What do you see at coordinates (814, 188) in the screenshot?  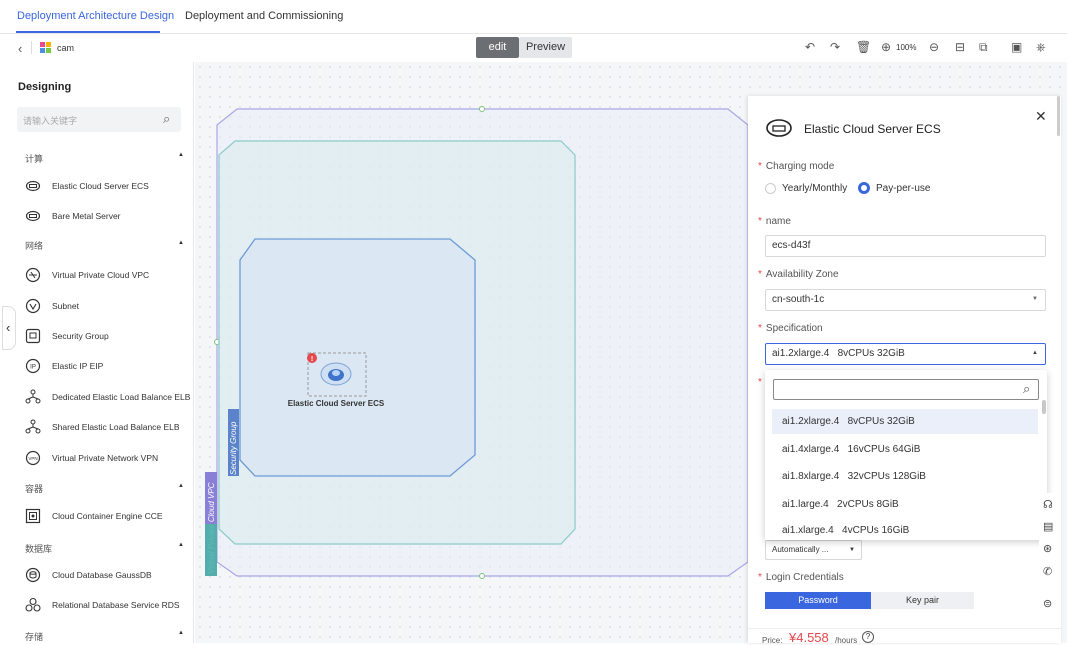 I see `radio-label-yearly: Yearly/Monthly` at bounding box center [814, 188].